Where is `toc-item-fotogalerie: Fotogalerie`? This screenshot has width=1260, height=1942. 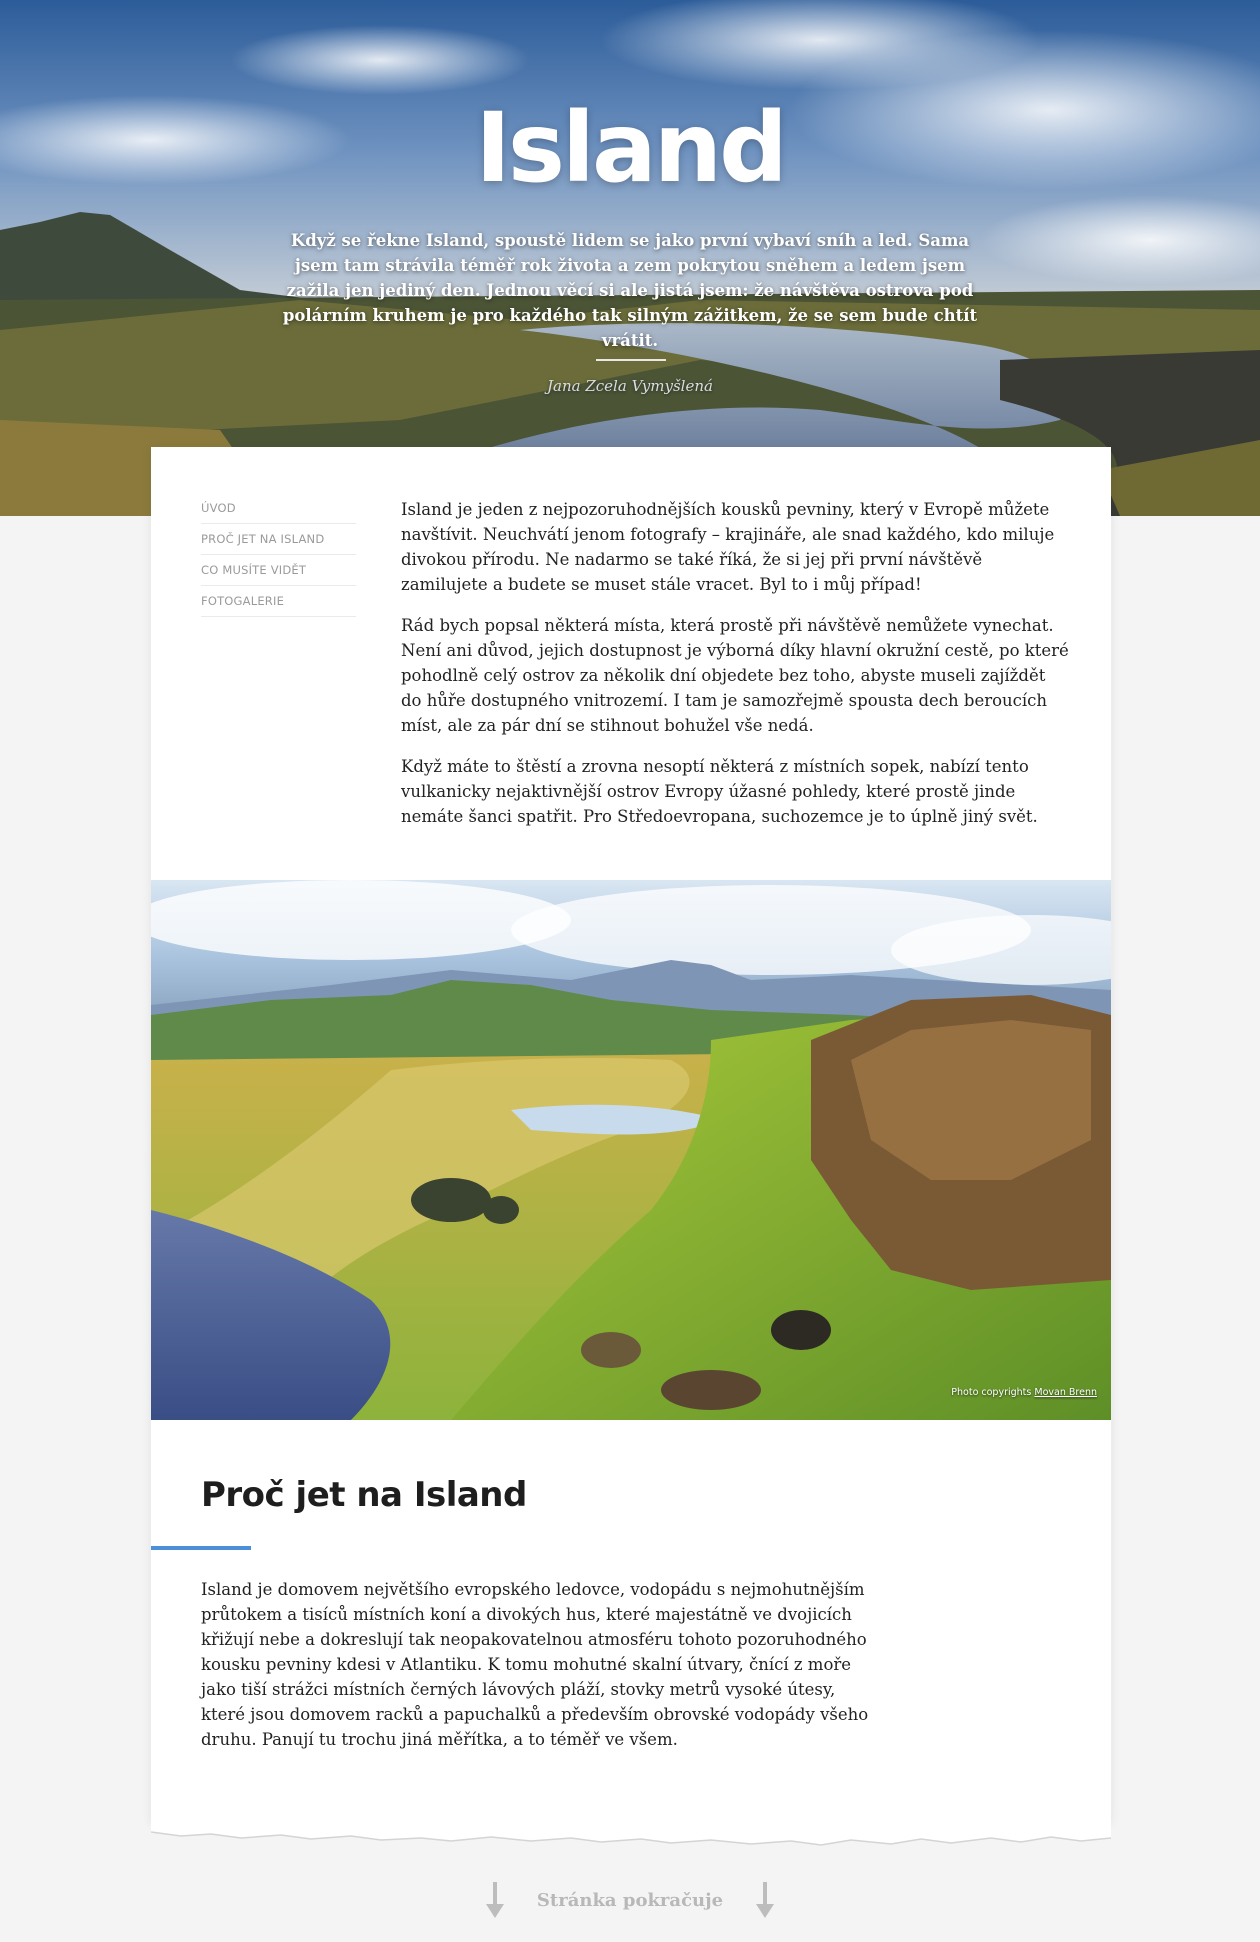 toc-item-fotogalerie: Fotogalerie is located at coordinates (278, 605).